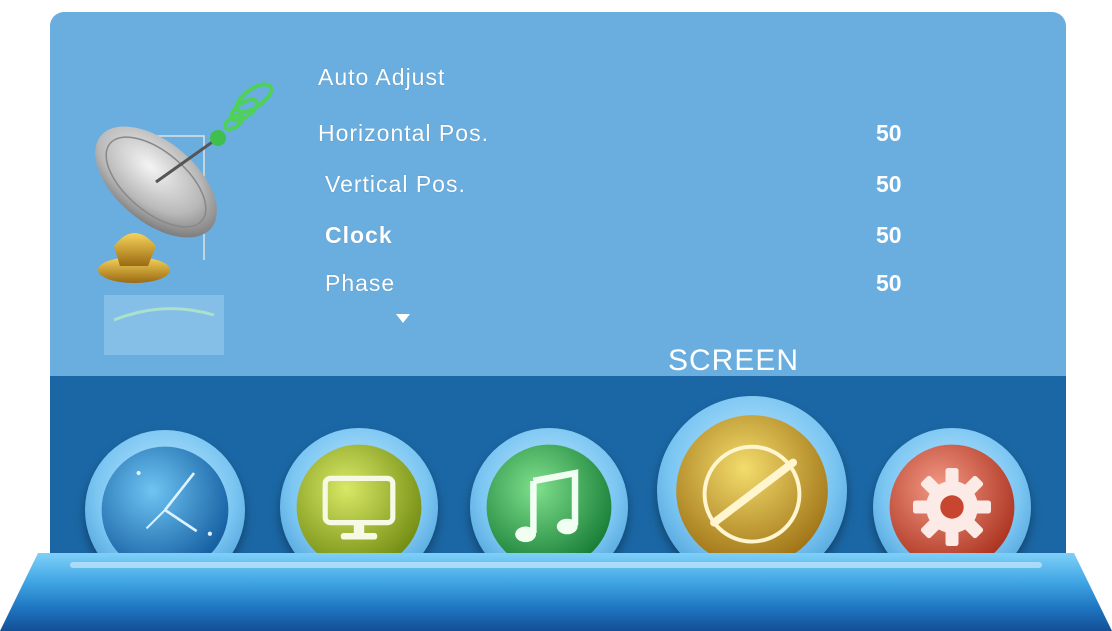 This screenshot has width=1112, height=631. Describe the element at coordinates (403, 318) in the screenshot. I see `chevron-down-icon` at that location.